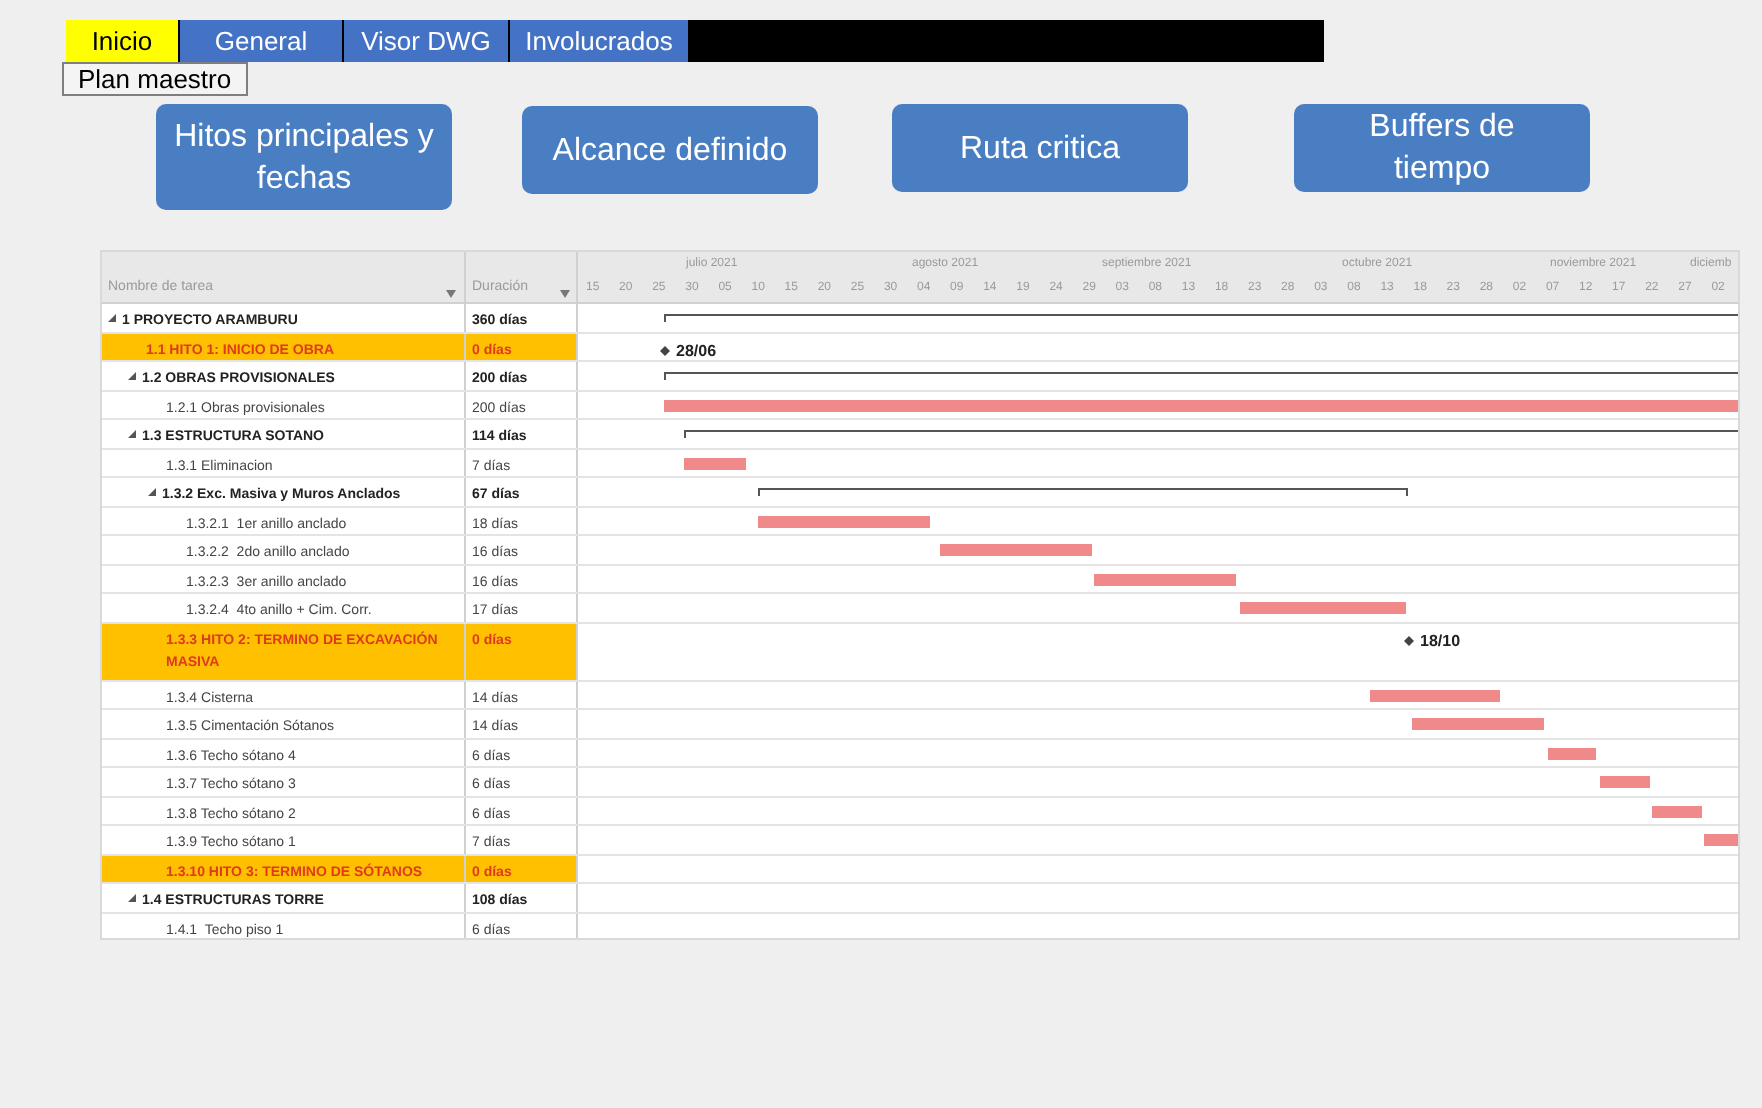 The width and height of the screenshot is (1762, 1108). Describe the element at coordinates (670, 150) in the screenshot. I see `action-button: Alcance definido` at that location.